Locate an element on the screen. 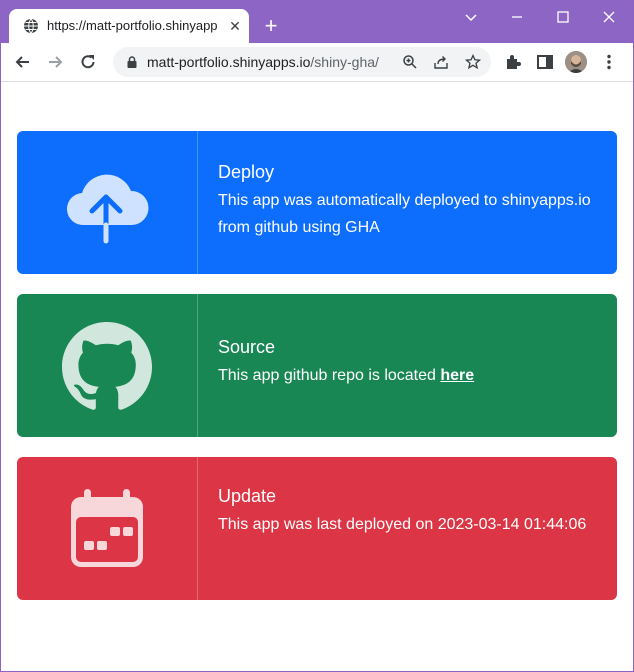 The height and width of the screenshot is (672, 634). cloud-upload-icon is located at coordinates (107, 209).